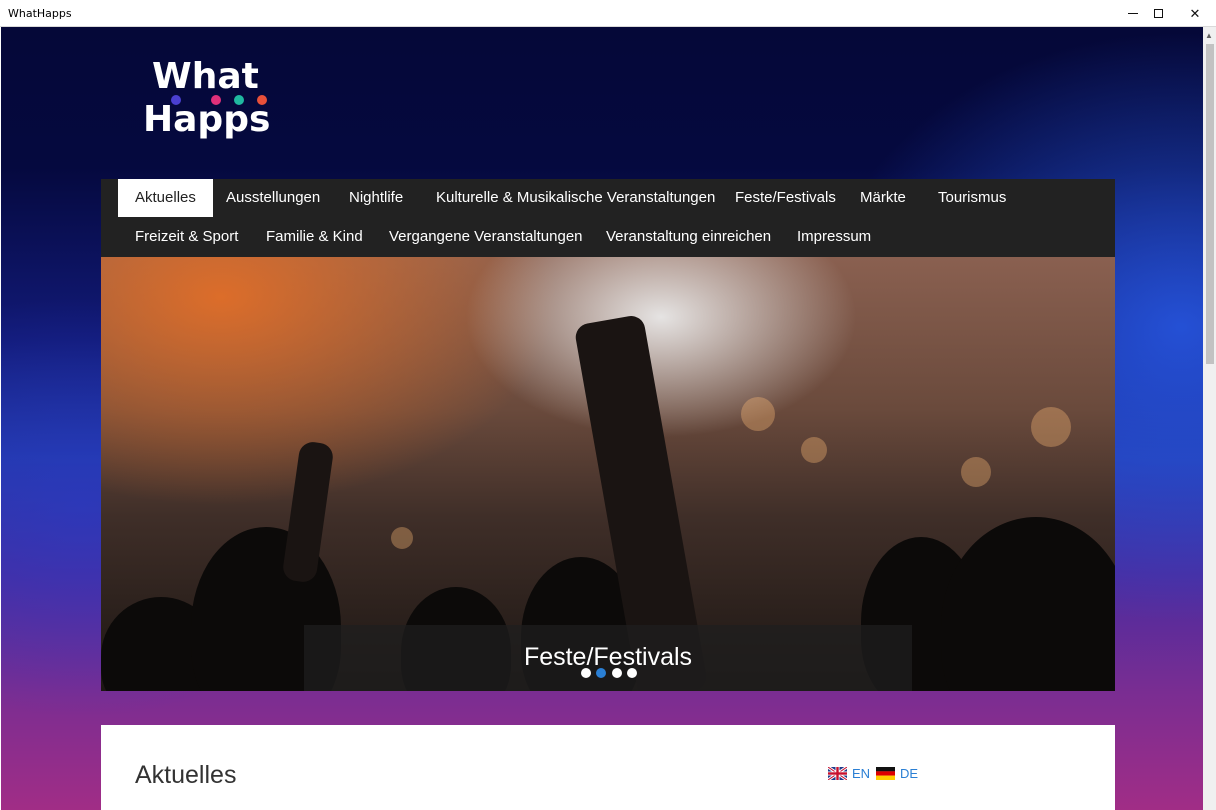 The height and width of the screenshot is (810, 1216). Describe the element at coordinates (897, 773) in the screenshot. I see `language-de-link: DE` at that location.